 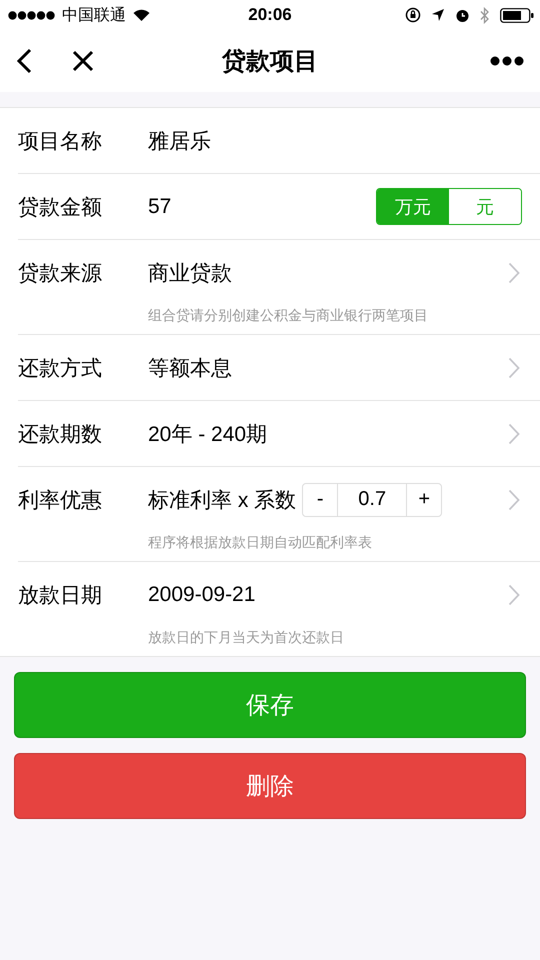 I want to click on field-value: 商业贷款, so click(x=190, y=272).